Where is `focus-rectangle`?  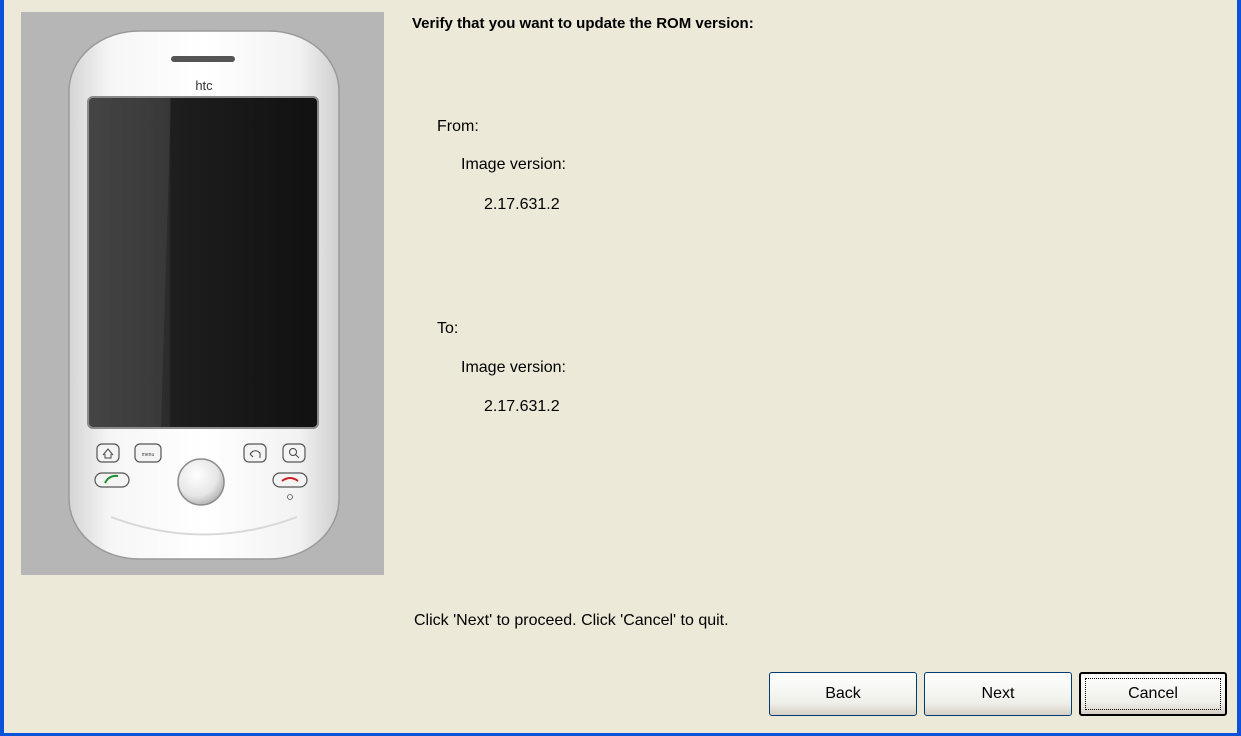 focus-rectangle is located at coordinates (1153, 694).